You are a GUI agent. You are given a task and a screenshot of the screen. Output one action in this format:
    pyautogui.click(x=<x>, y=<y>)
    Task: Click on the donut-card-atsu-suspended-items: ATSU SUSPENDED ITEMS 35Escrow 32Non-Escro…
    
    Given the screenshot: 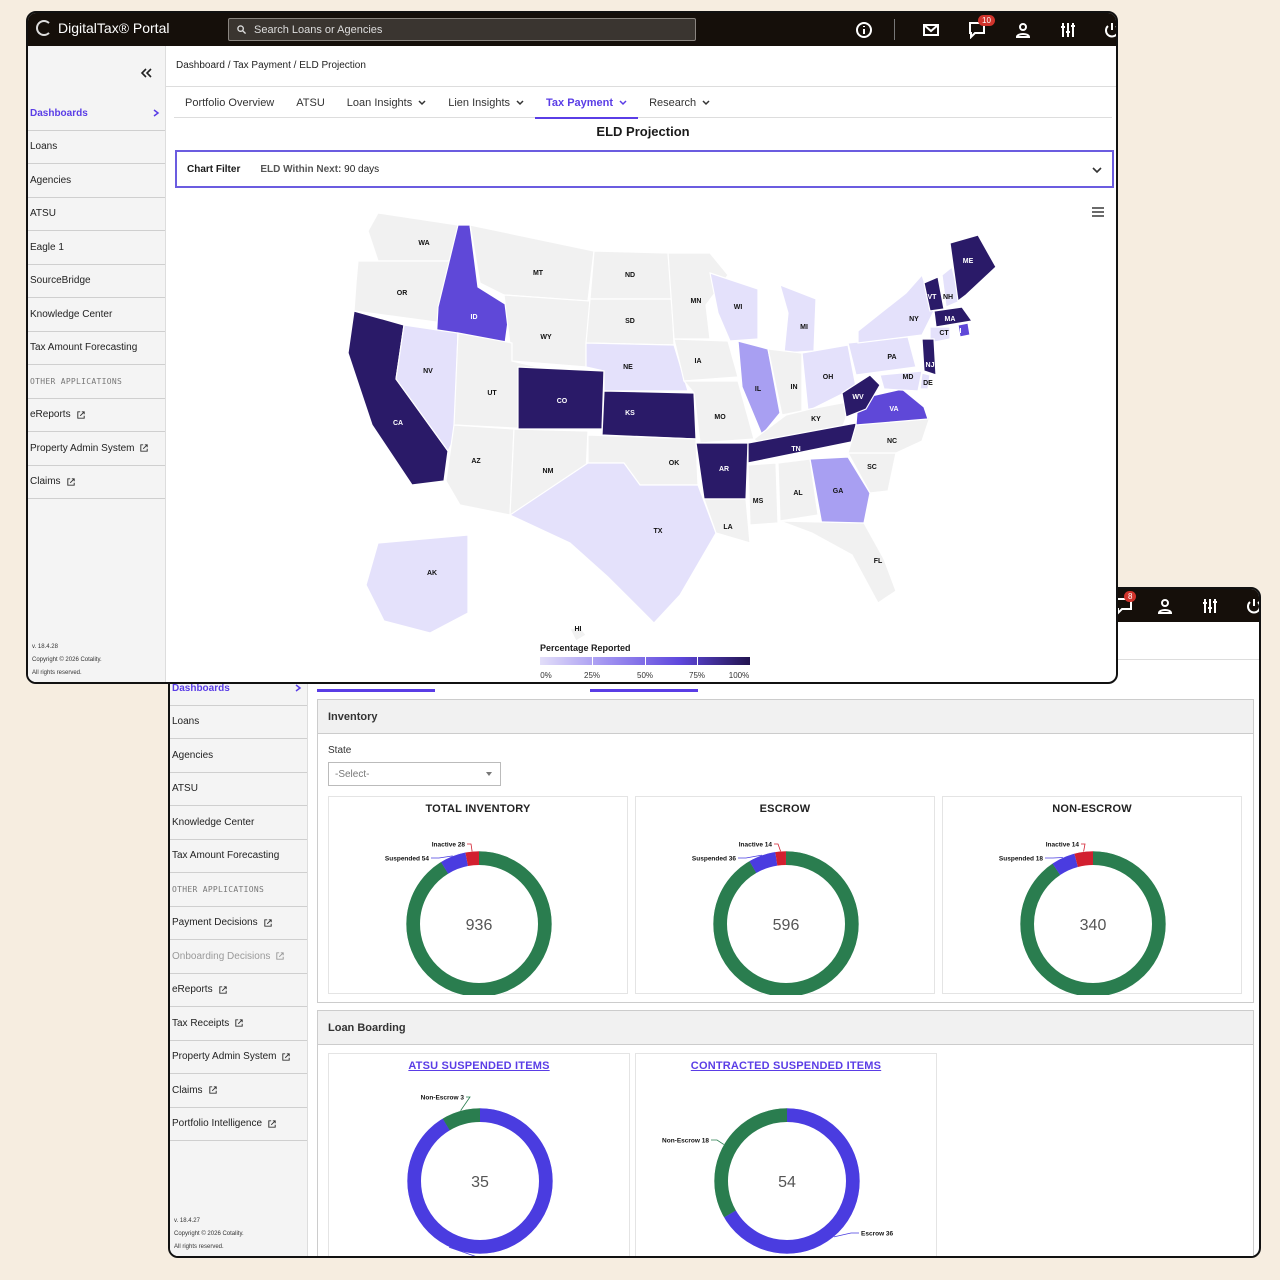 What is the action you would take?
    pyautogui.click(x=479, y=1154)
    